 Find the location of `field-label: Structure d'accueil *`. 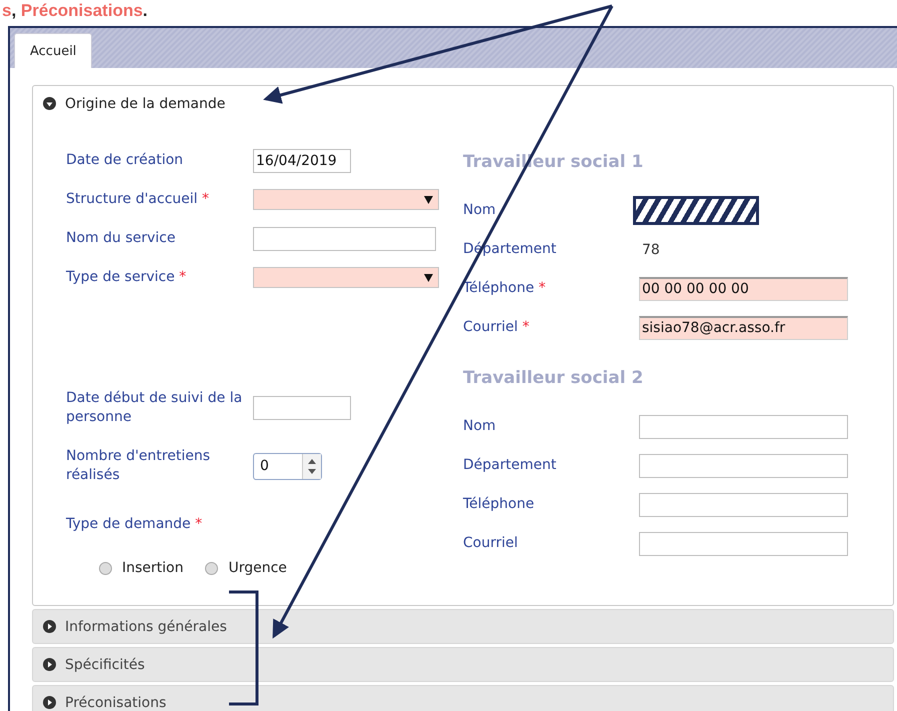

field-label: Structure d'accueil * is located at coordinates (138, 199).